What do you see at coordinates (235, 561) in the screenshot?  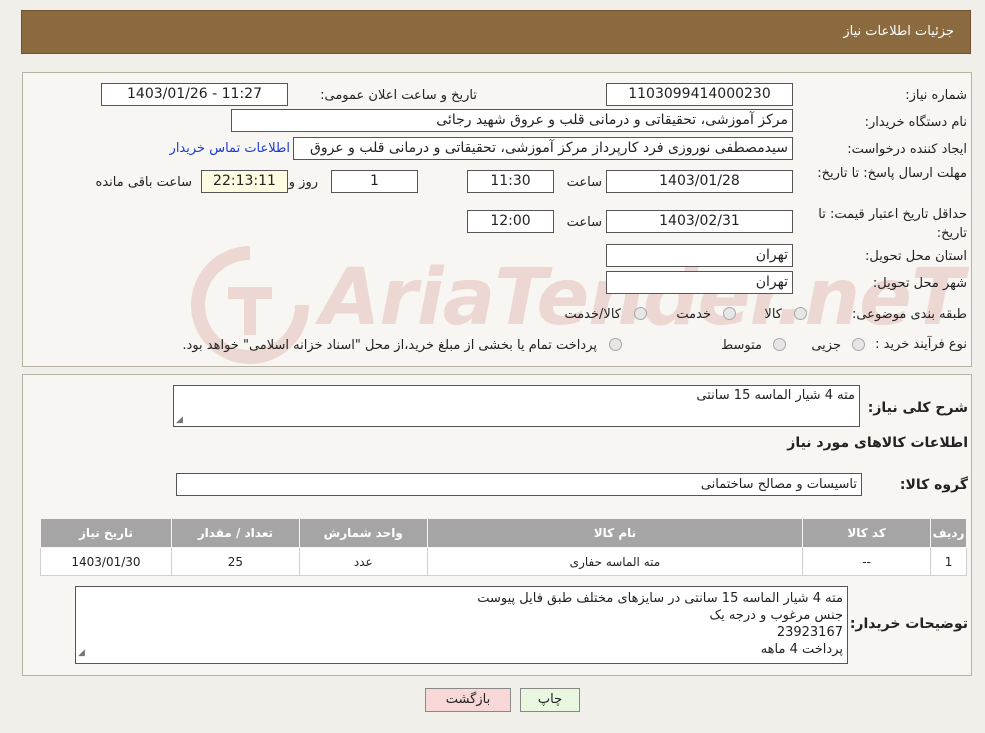 I see `cell-quantity: 25` at bounding box center [235, 561].